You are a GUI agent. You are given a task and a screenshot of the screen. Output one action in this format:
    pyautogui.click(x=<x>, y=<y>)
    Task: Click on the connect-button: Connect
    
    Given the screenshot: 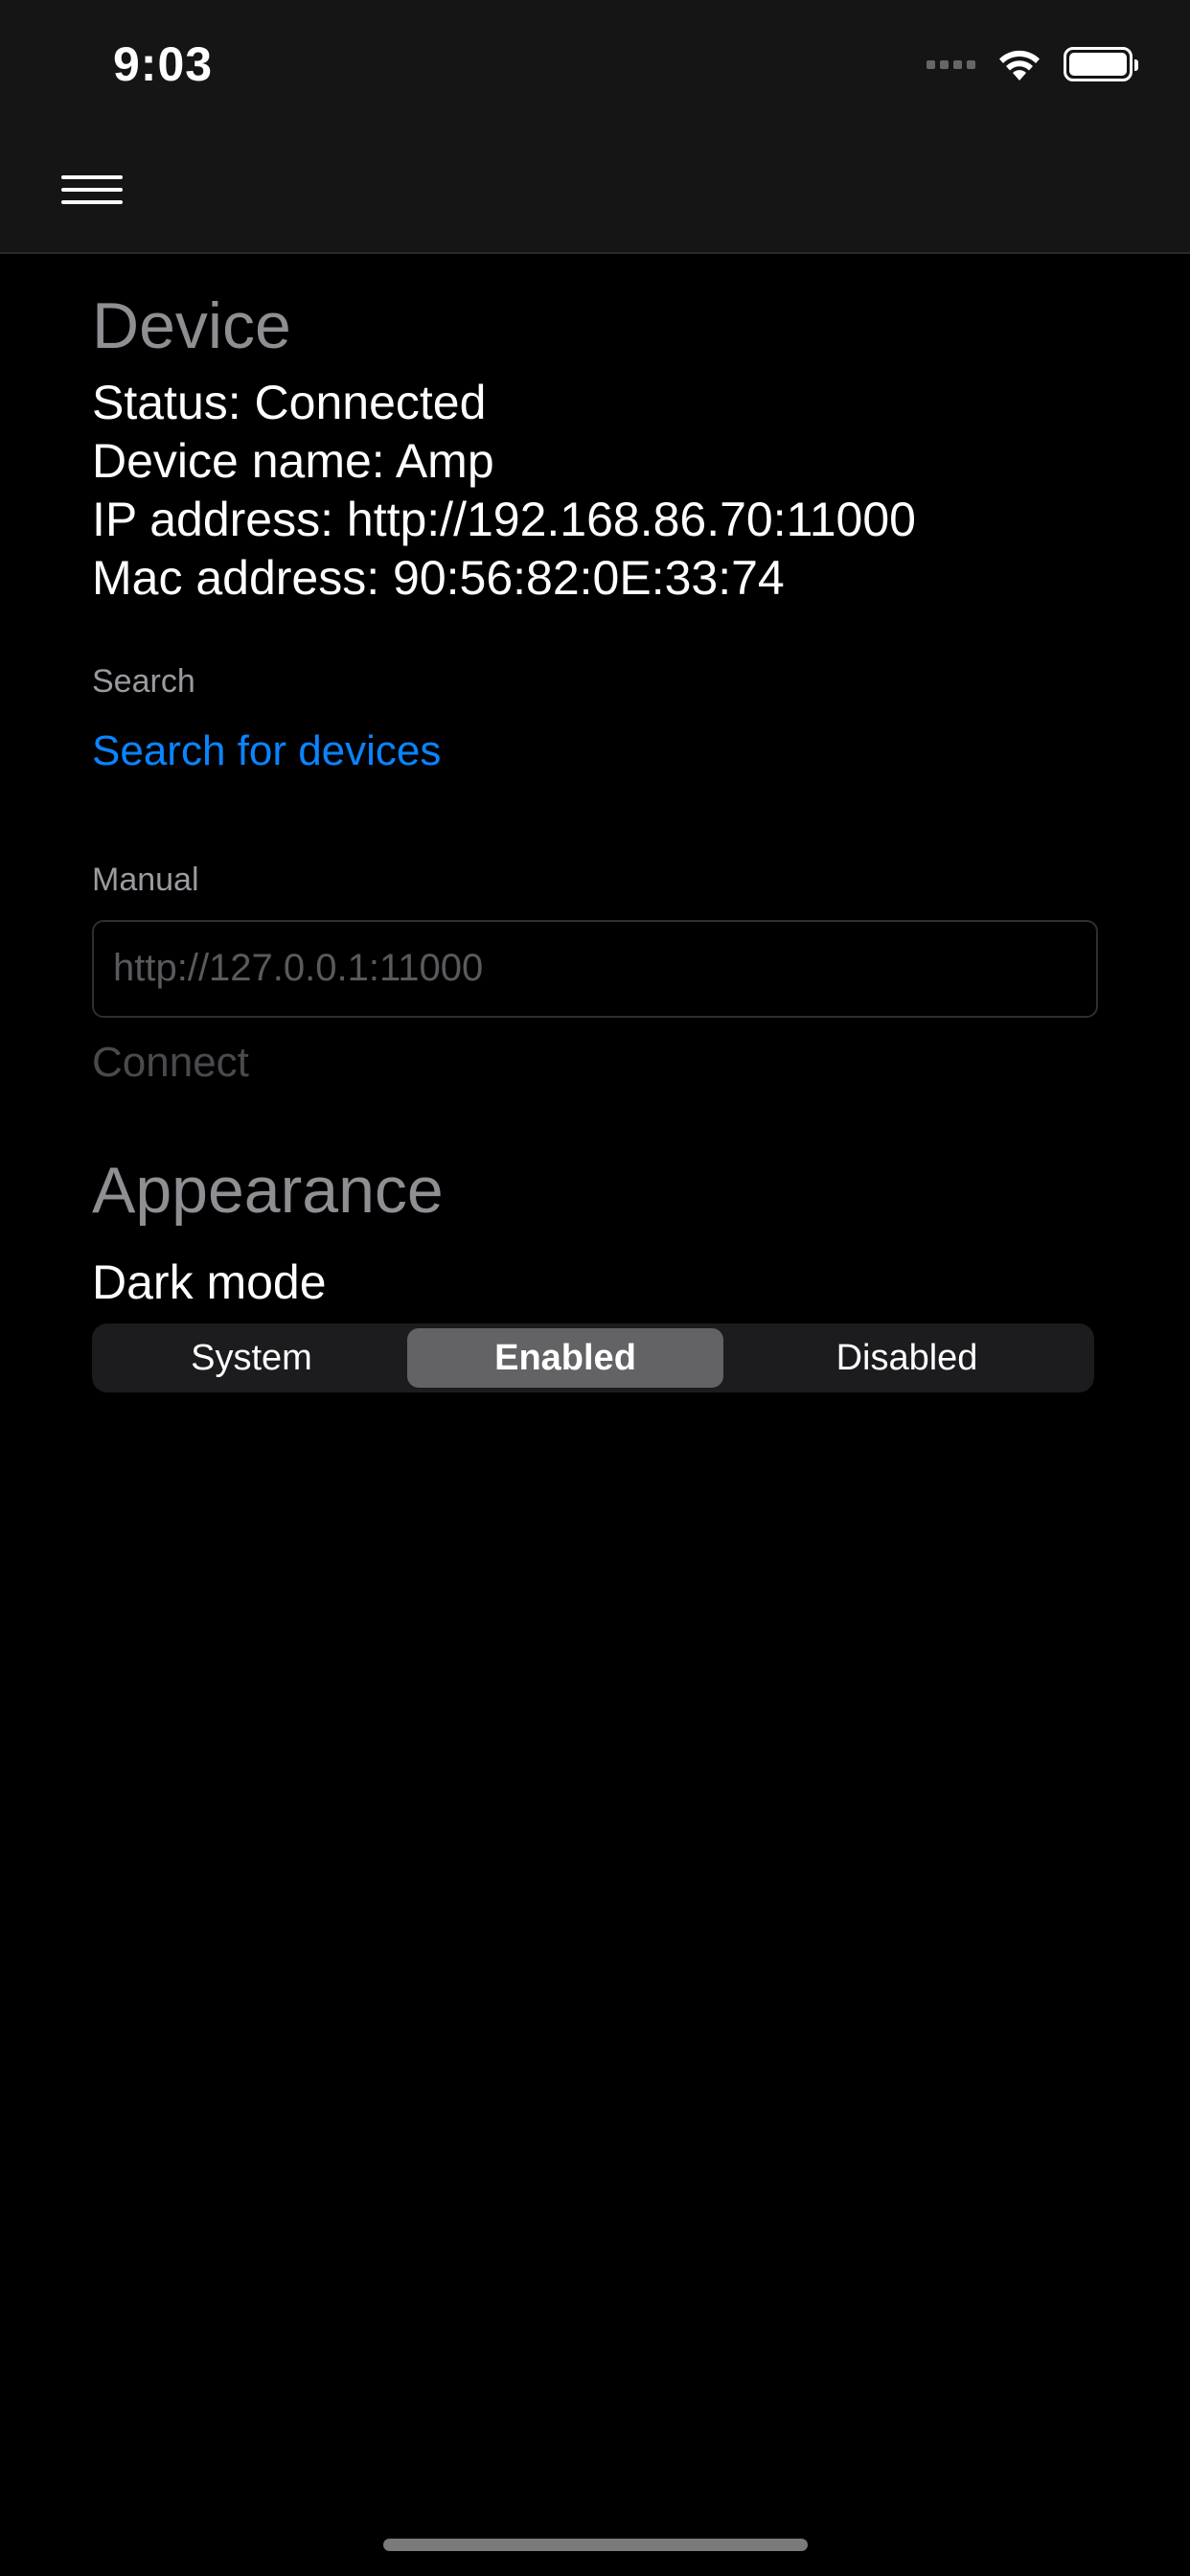 What is the action you would take?
    pyautogui.click(x=171, y=1063)
    